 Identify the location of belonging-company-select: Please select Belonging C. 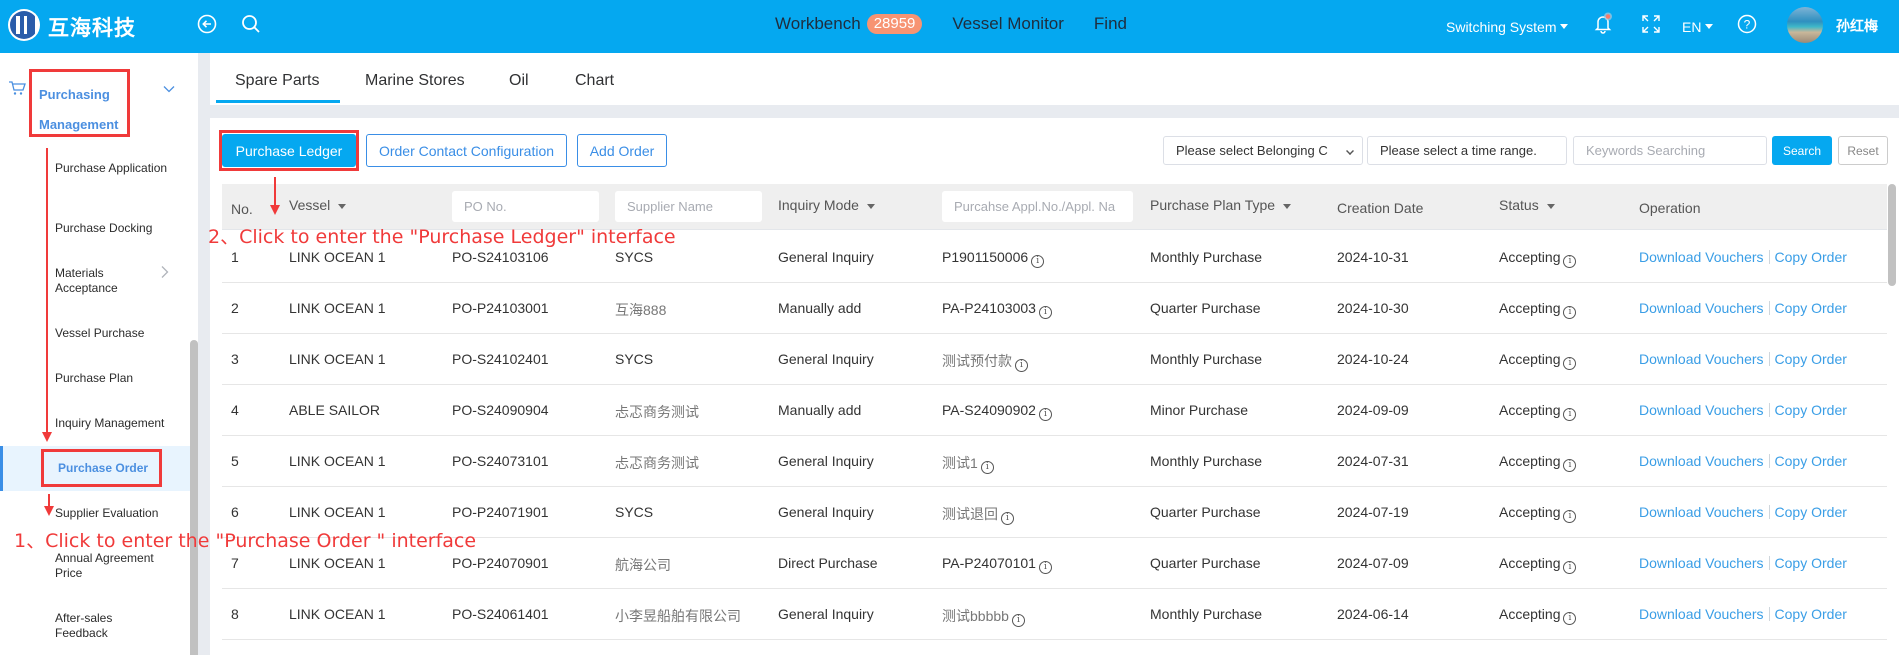
(1263, 150).